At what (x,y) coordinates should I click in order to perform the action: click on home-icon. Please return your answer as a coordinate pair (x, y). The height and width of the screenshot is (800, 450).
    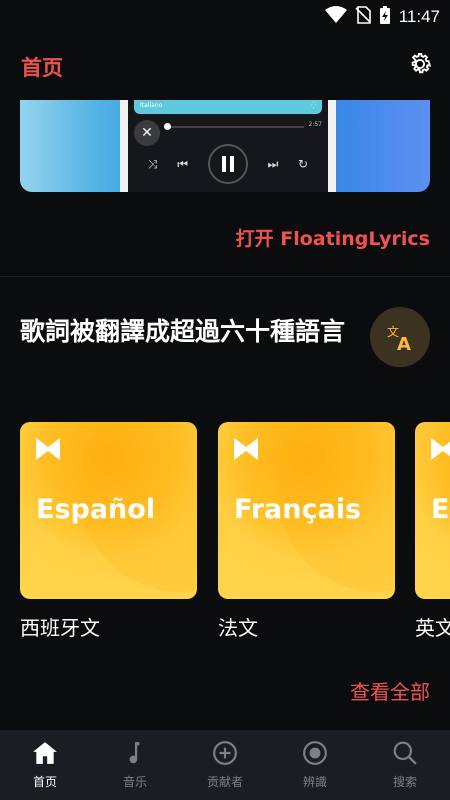
    Looking at the image, I should click on (45, 753).